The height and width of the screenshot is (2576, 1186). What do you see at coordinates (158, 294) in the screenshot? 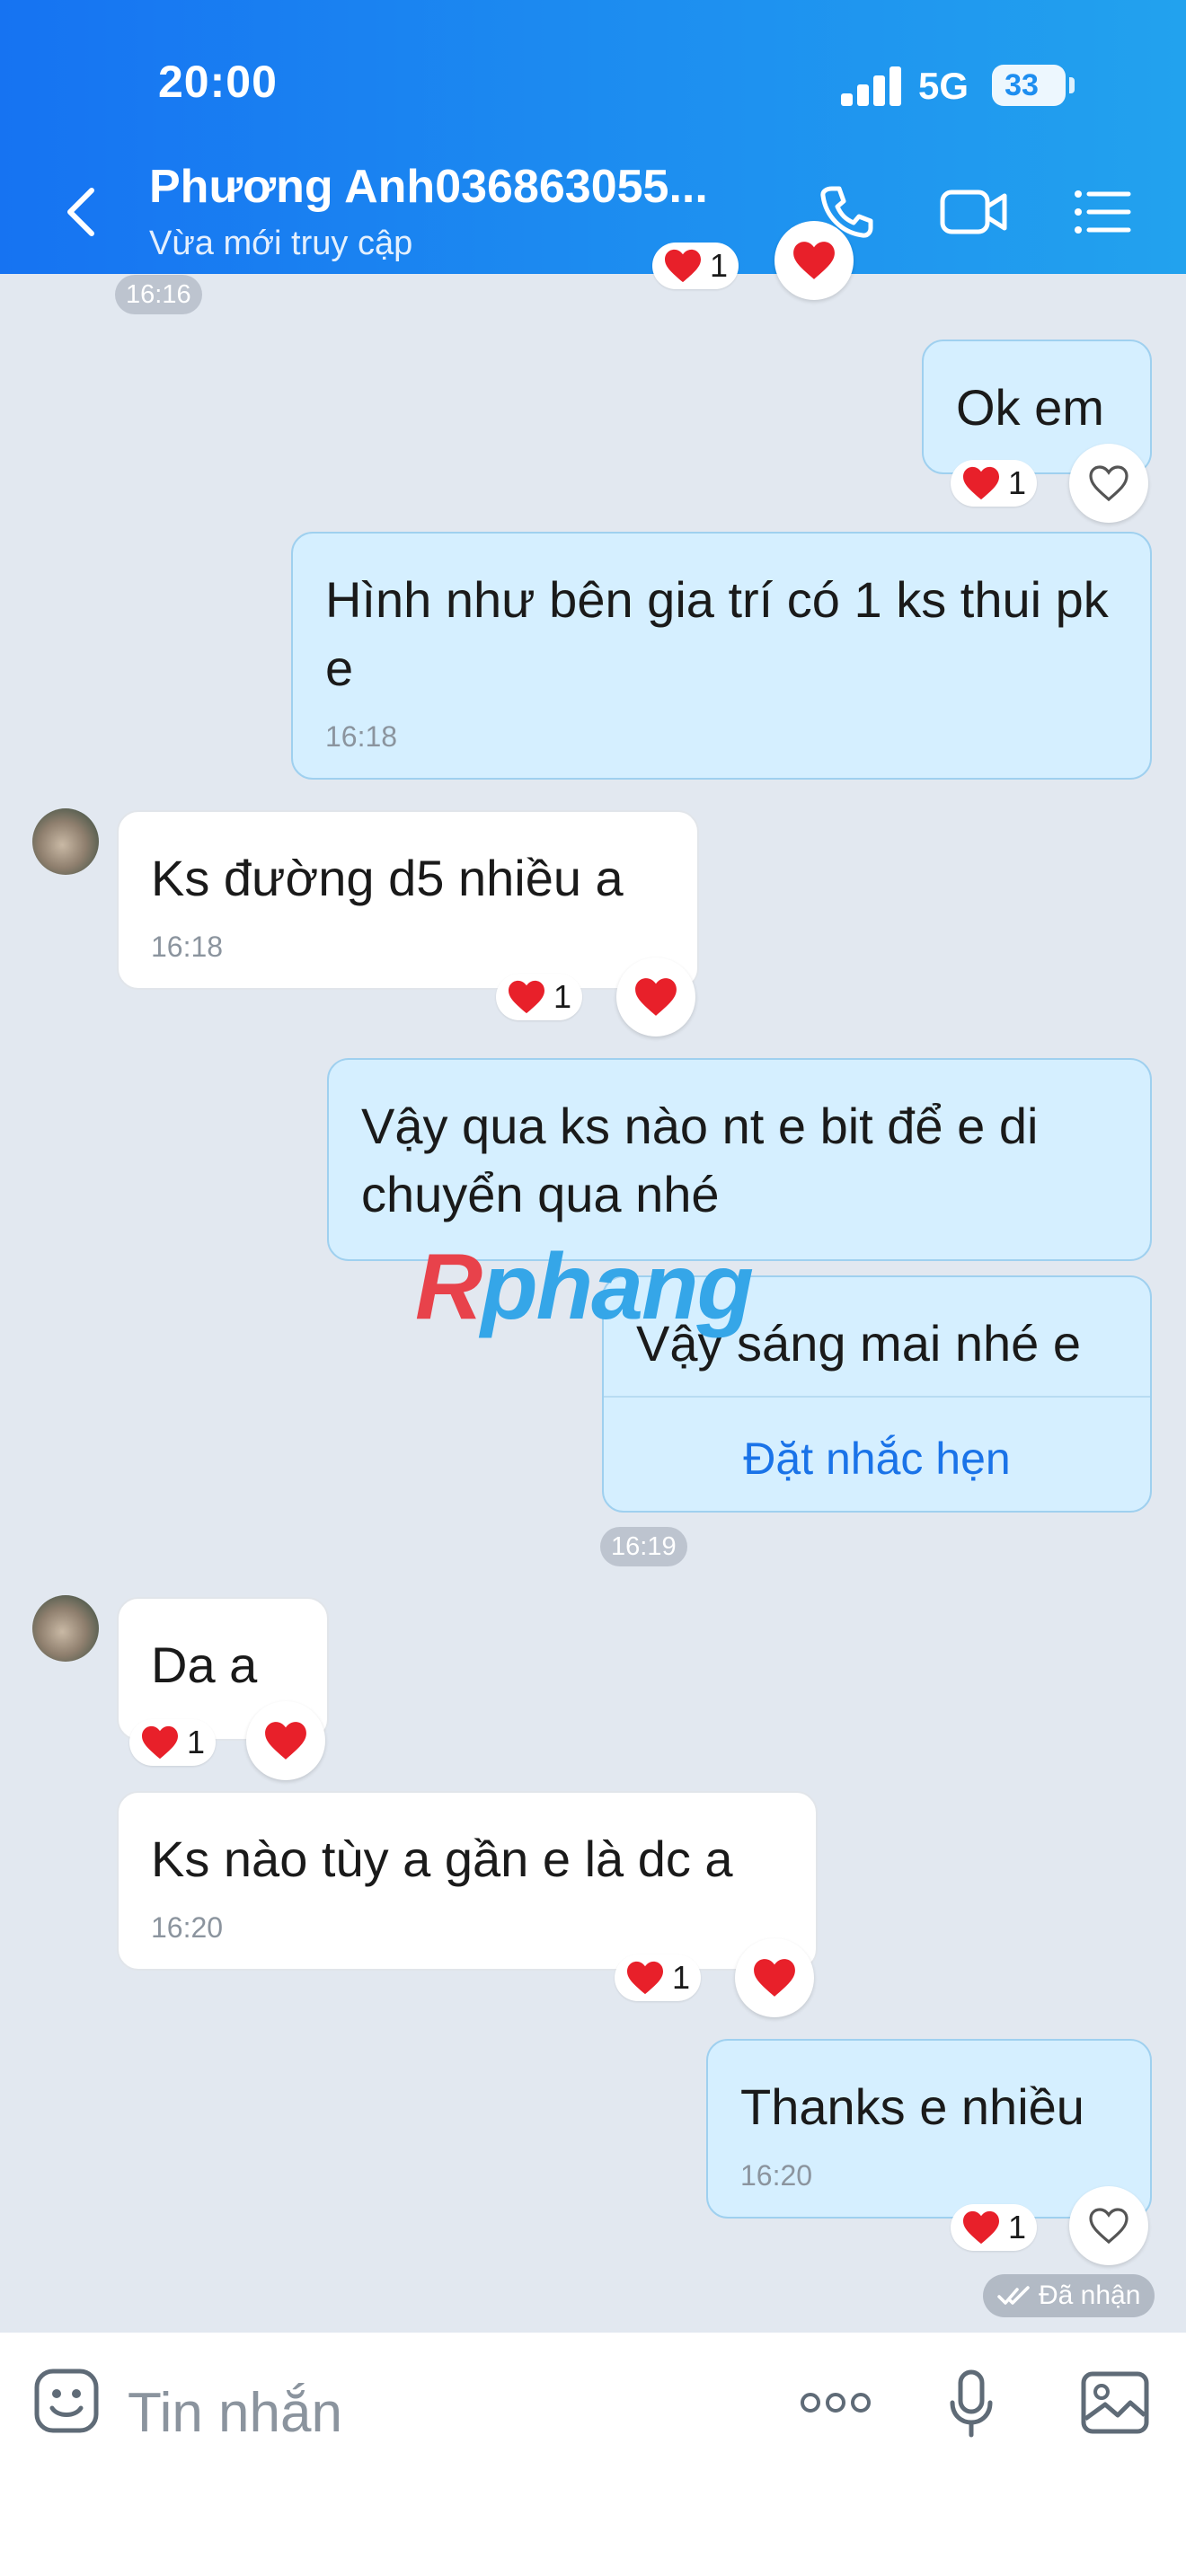
I see `time-chip: 16:16` at bounding box center [158, 294].